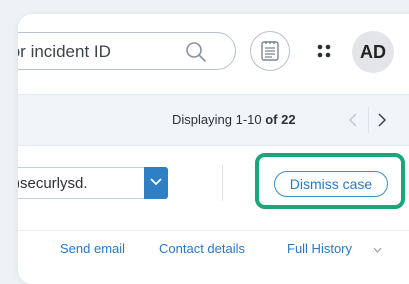  What do you see at coordinates (217, 119) in the screenshot?
I see `pagination-range: Displaying 1-10` at bounding box center [217, 119].